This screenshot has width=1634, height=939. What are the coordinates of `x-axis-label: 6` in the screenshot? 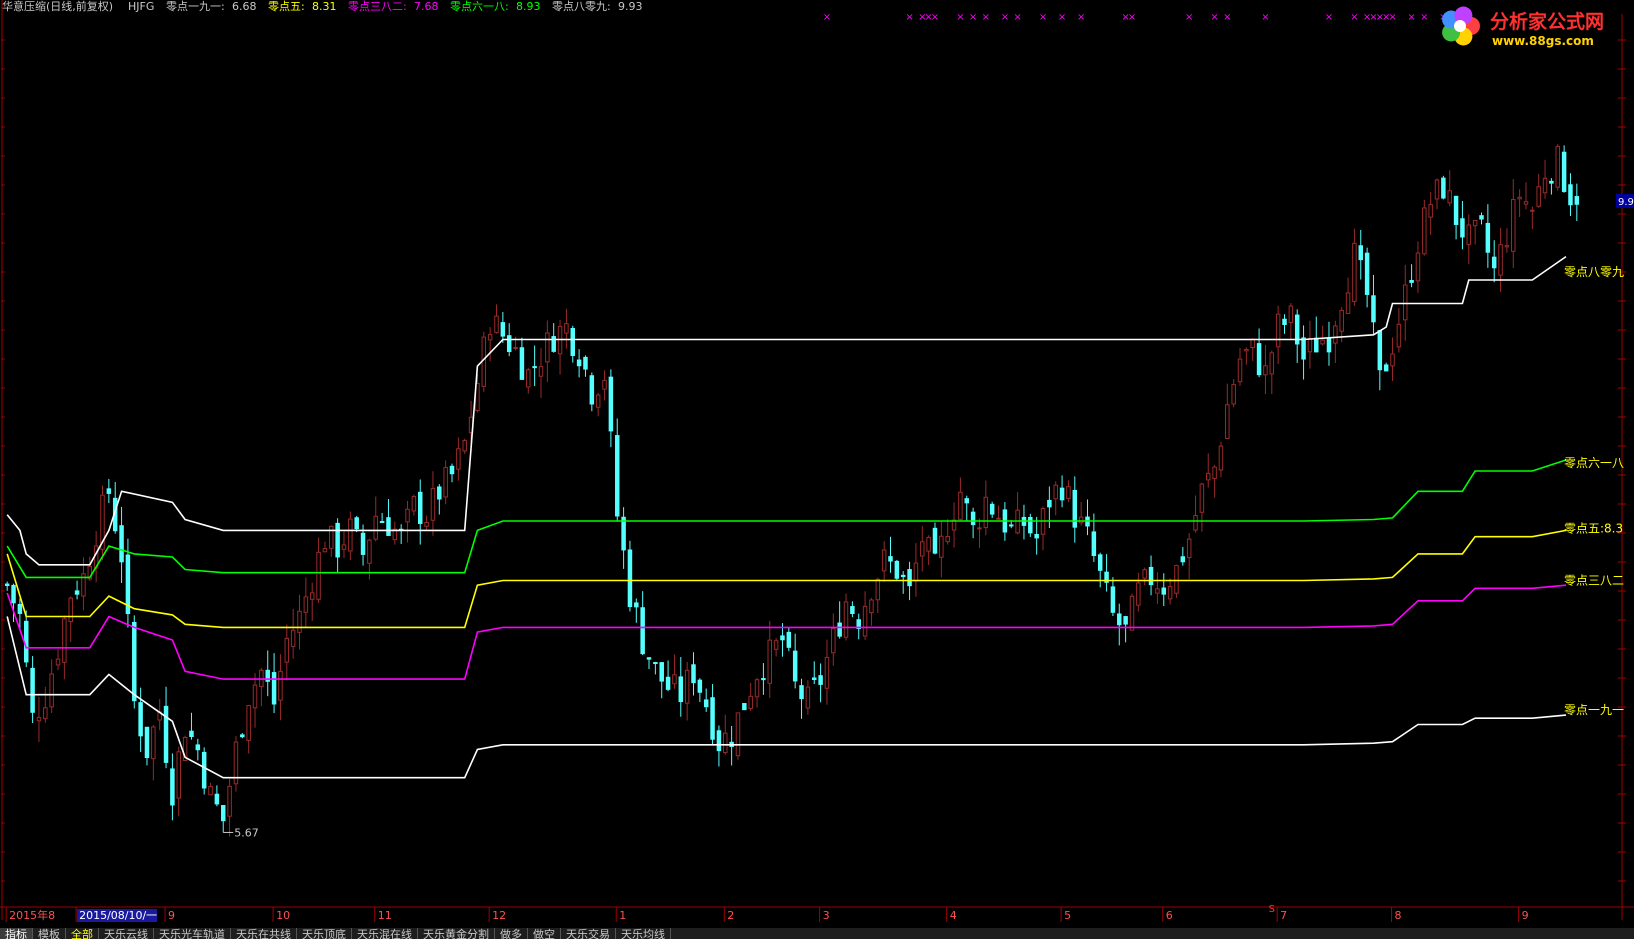 It's located at (1169, 915).